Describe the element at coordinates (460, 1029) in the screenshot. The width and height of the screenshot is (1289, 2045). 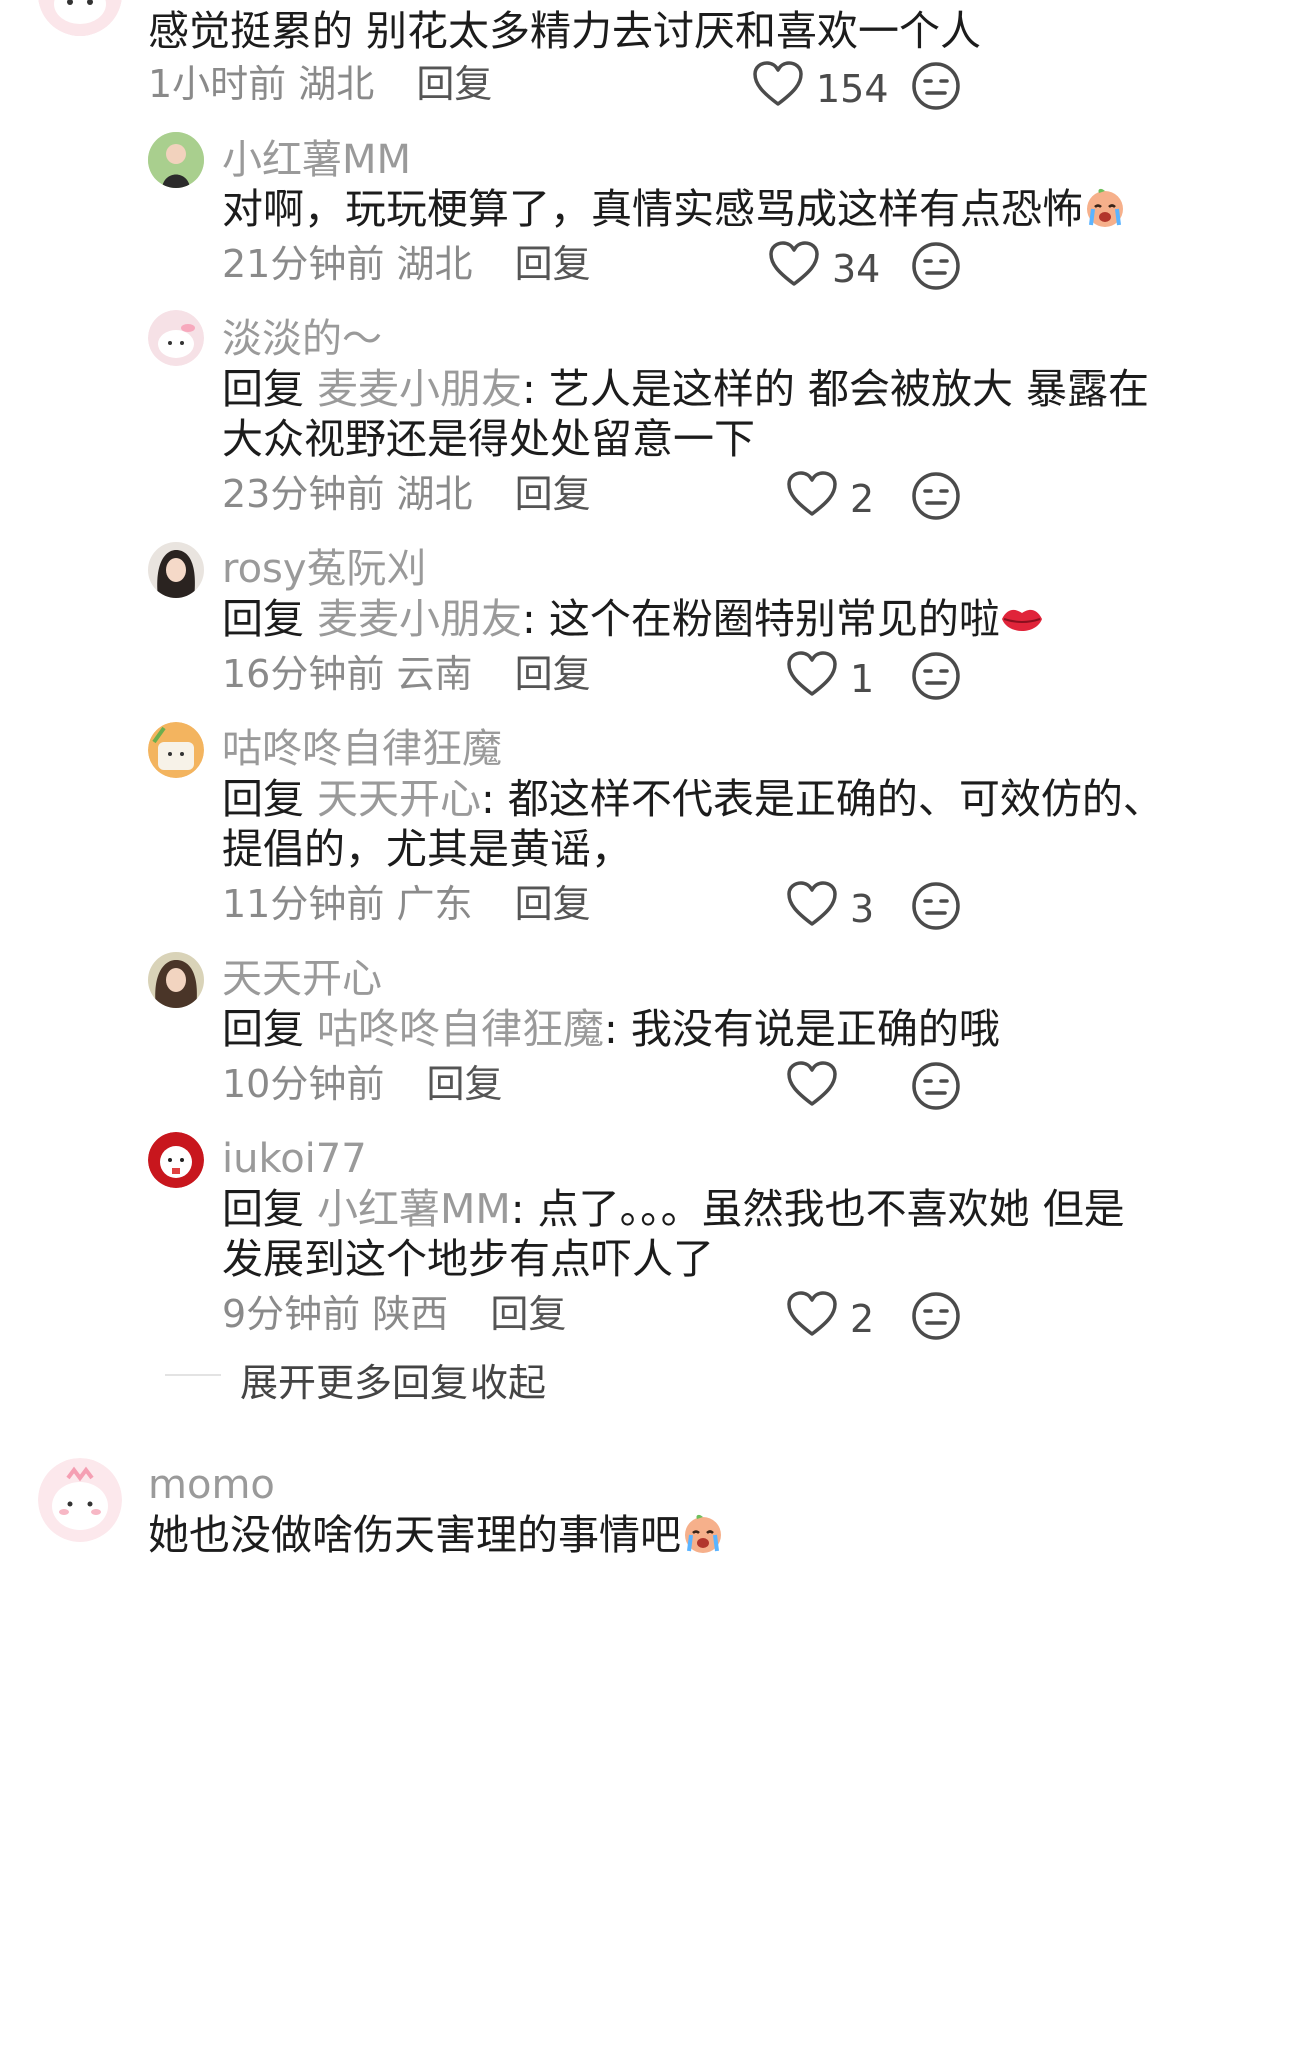
I see `reply-to-user: 咕咚咚自律狂魔` at that location.